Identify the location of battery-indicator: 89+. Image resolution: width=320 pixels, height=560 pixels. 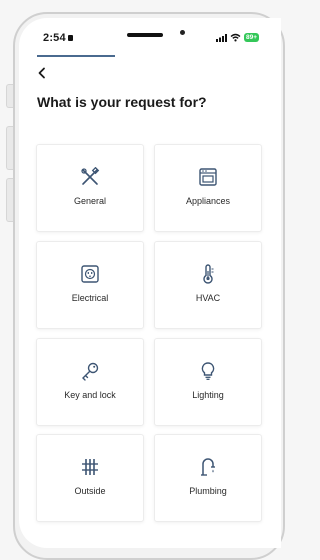
(252, 37).